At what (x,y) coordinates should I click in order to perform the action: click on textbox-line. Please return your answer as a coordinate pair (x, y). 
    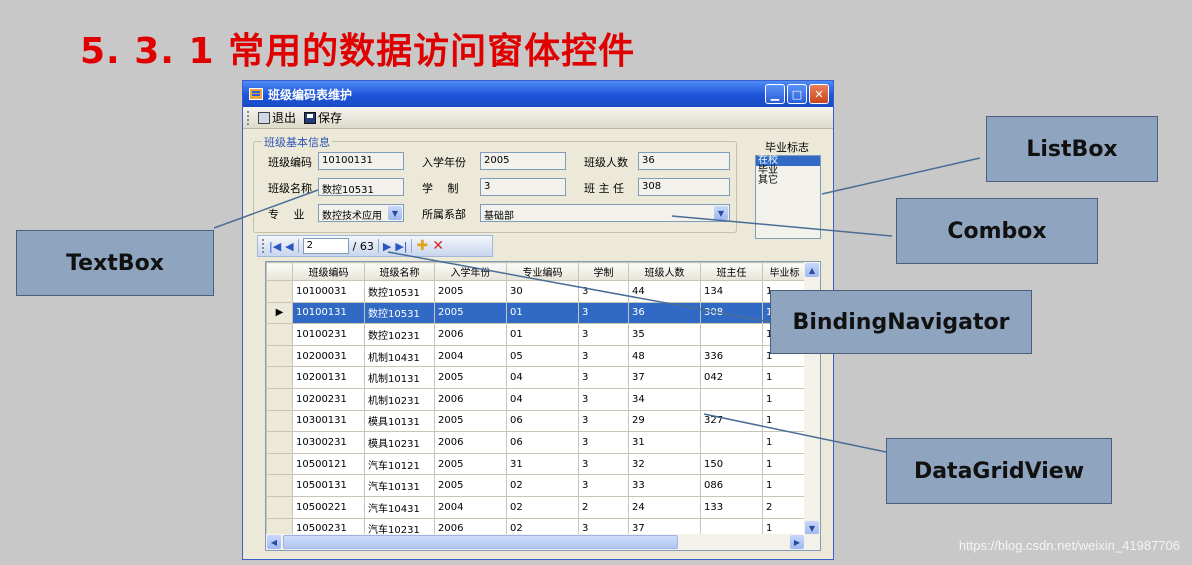
    Looking at the image, I should click on (266, 209).